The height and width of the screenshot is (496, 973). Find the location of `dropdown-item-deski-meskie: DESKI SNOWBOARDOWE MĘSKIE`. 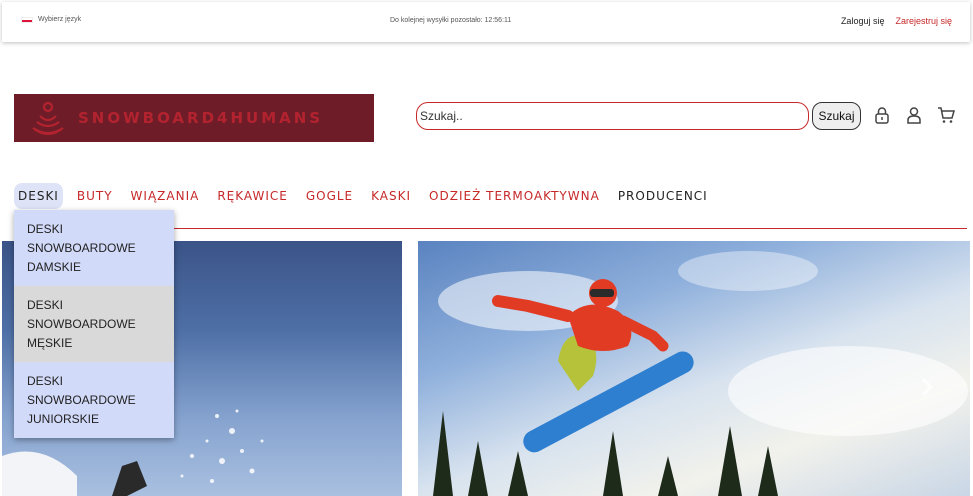

dropdown-item-deski-meskie: DESKI SNOWBOARDOWE MĘSKIE is located at coordinates (94, 324).